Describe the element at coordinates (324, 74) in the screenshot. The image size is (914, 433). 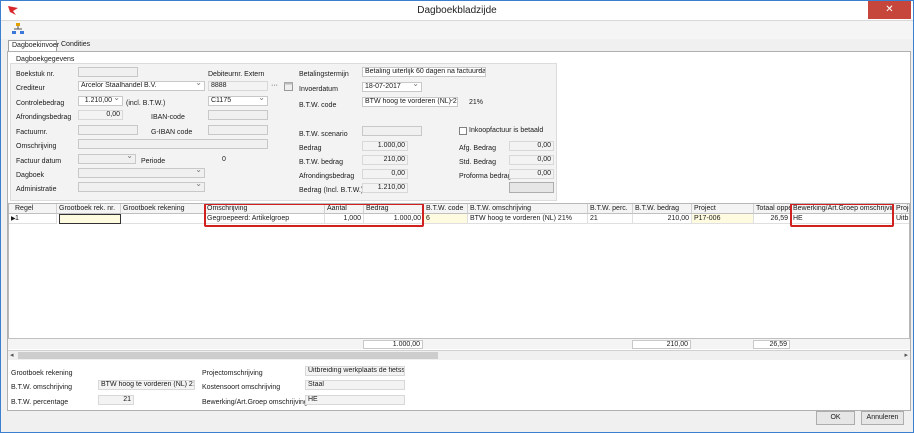
I see `betalingstermijn-label: Betalingstermijn` at that location.